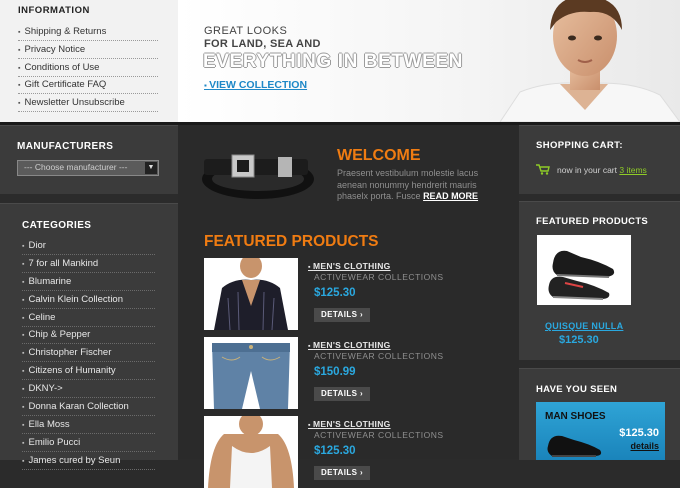 The height and width of the screenshot is (488, 680). I want to click on category-item: James cured by Seun, so click(88, 461).